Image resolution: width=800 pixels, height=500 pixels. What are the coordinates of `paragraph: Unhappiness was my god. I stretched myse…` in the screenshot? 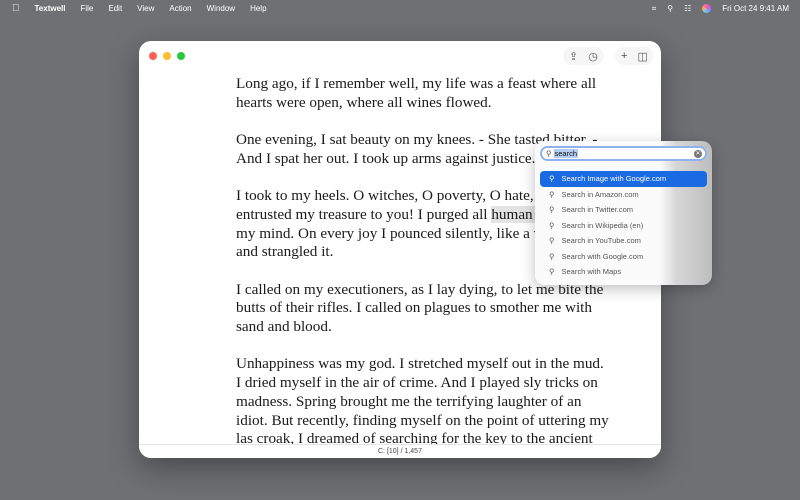 It's located at (422, 401).